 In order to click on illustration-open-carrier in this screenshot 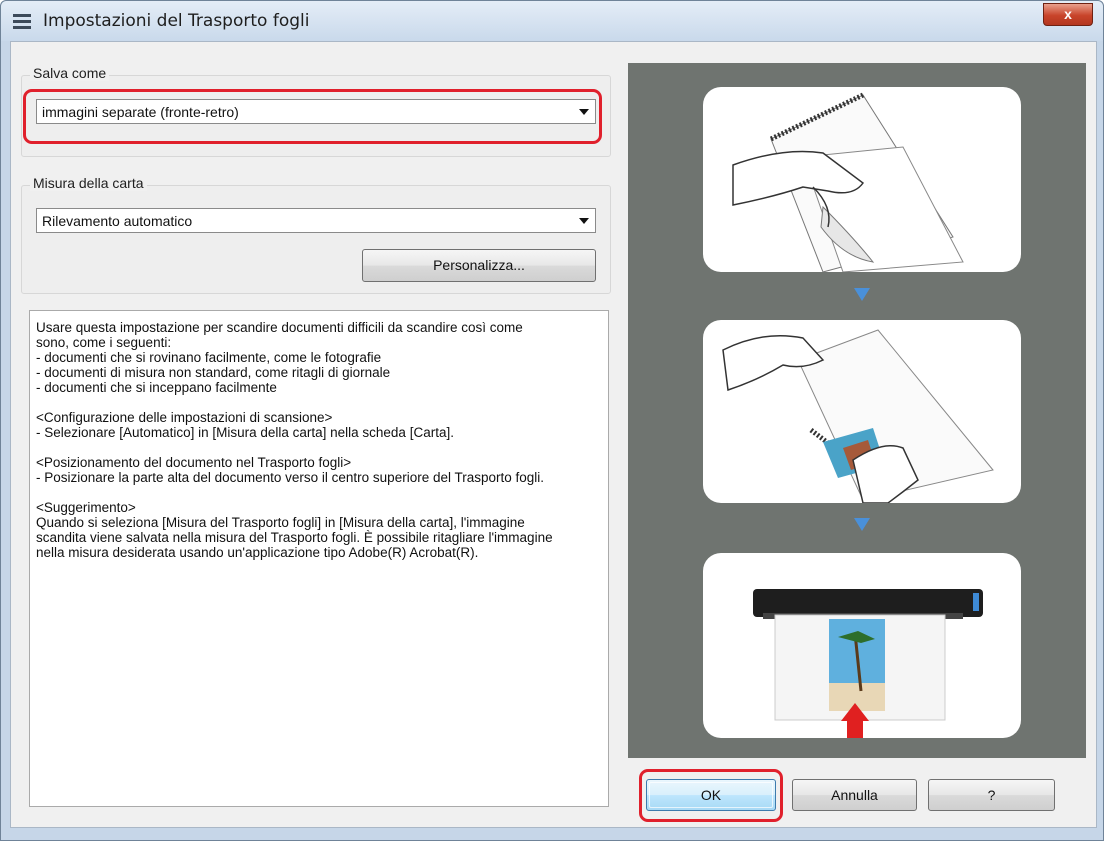, I will do `click(862, 179)`.